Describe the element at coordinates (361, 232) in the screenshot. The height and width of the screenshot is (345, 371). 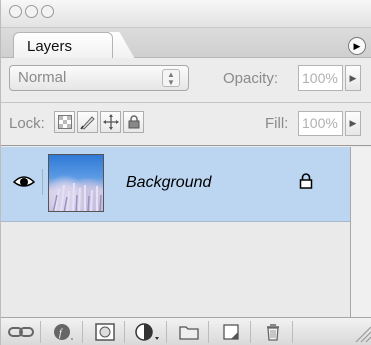
I see `layers-scrollbar` at that location.